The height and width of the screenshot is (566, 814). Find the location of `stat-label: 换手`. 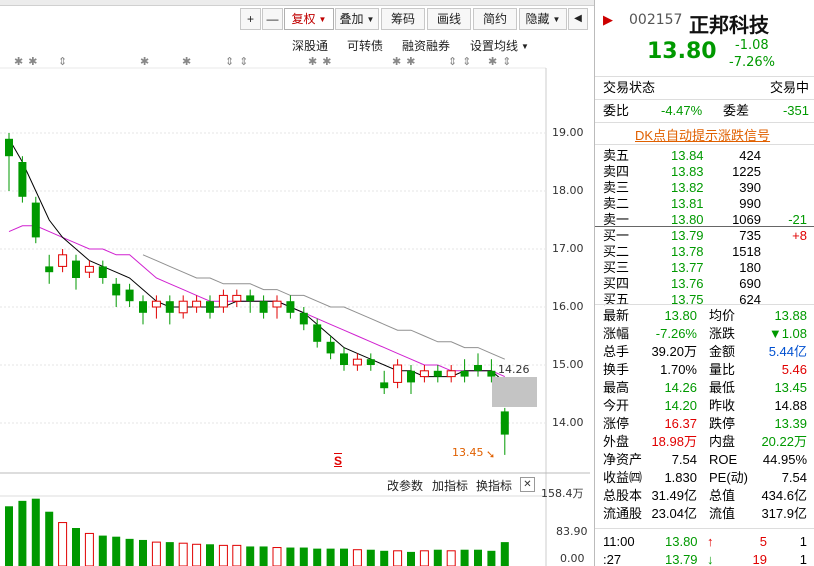

stat-label: 换手 is located at coordinates (616, 369).